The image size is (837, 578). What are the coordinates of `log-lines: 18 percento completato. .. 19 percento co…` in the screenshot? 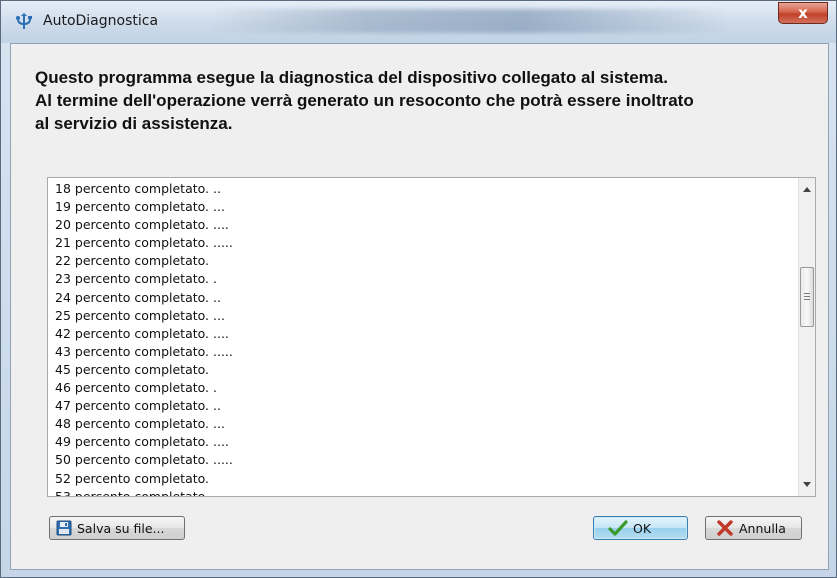 It's located at (144, 338).